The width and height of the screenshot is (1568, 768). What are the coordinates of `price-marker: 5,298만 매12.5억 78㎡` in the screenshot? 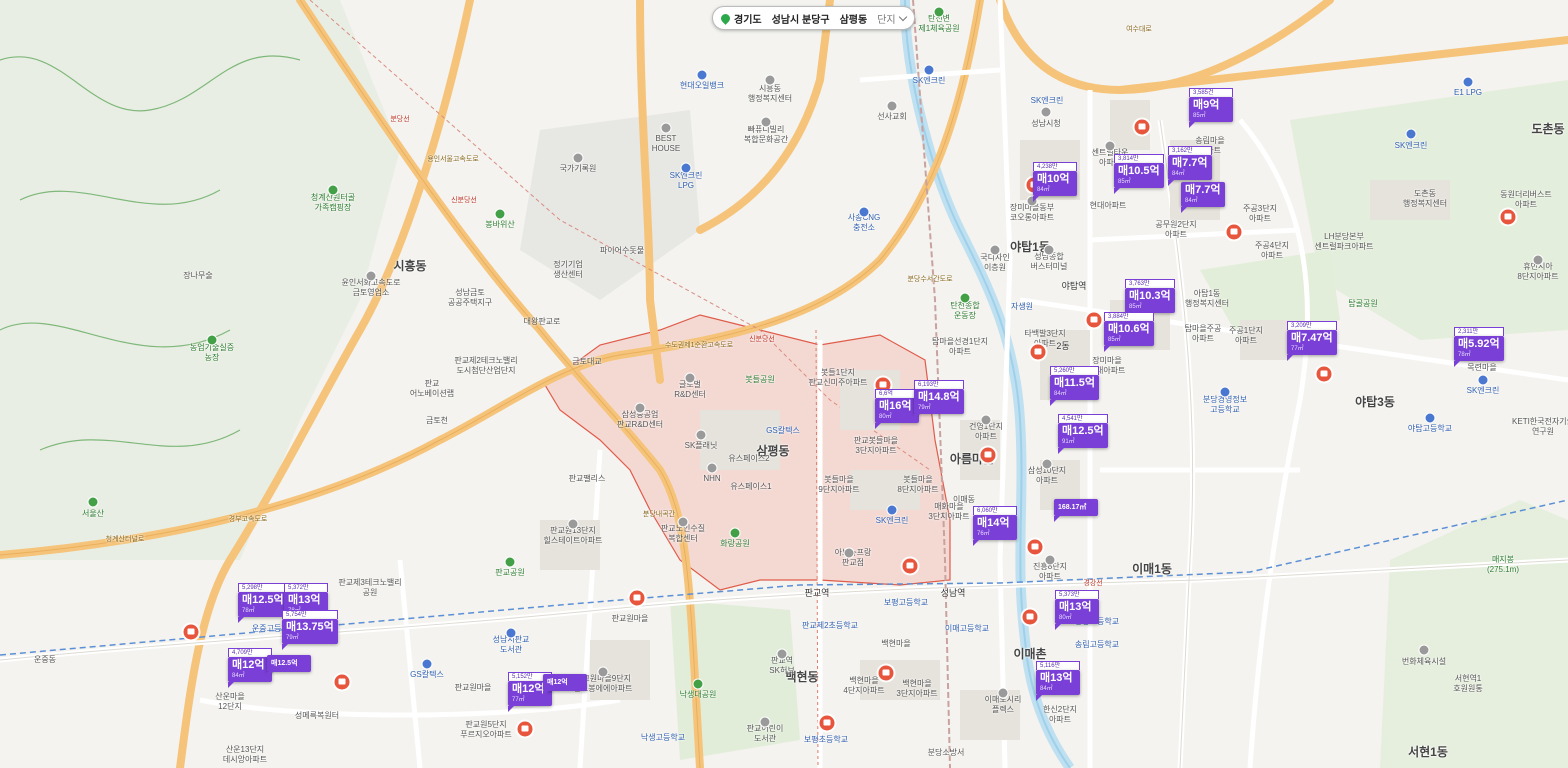 It's located at (263, 603).